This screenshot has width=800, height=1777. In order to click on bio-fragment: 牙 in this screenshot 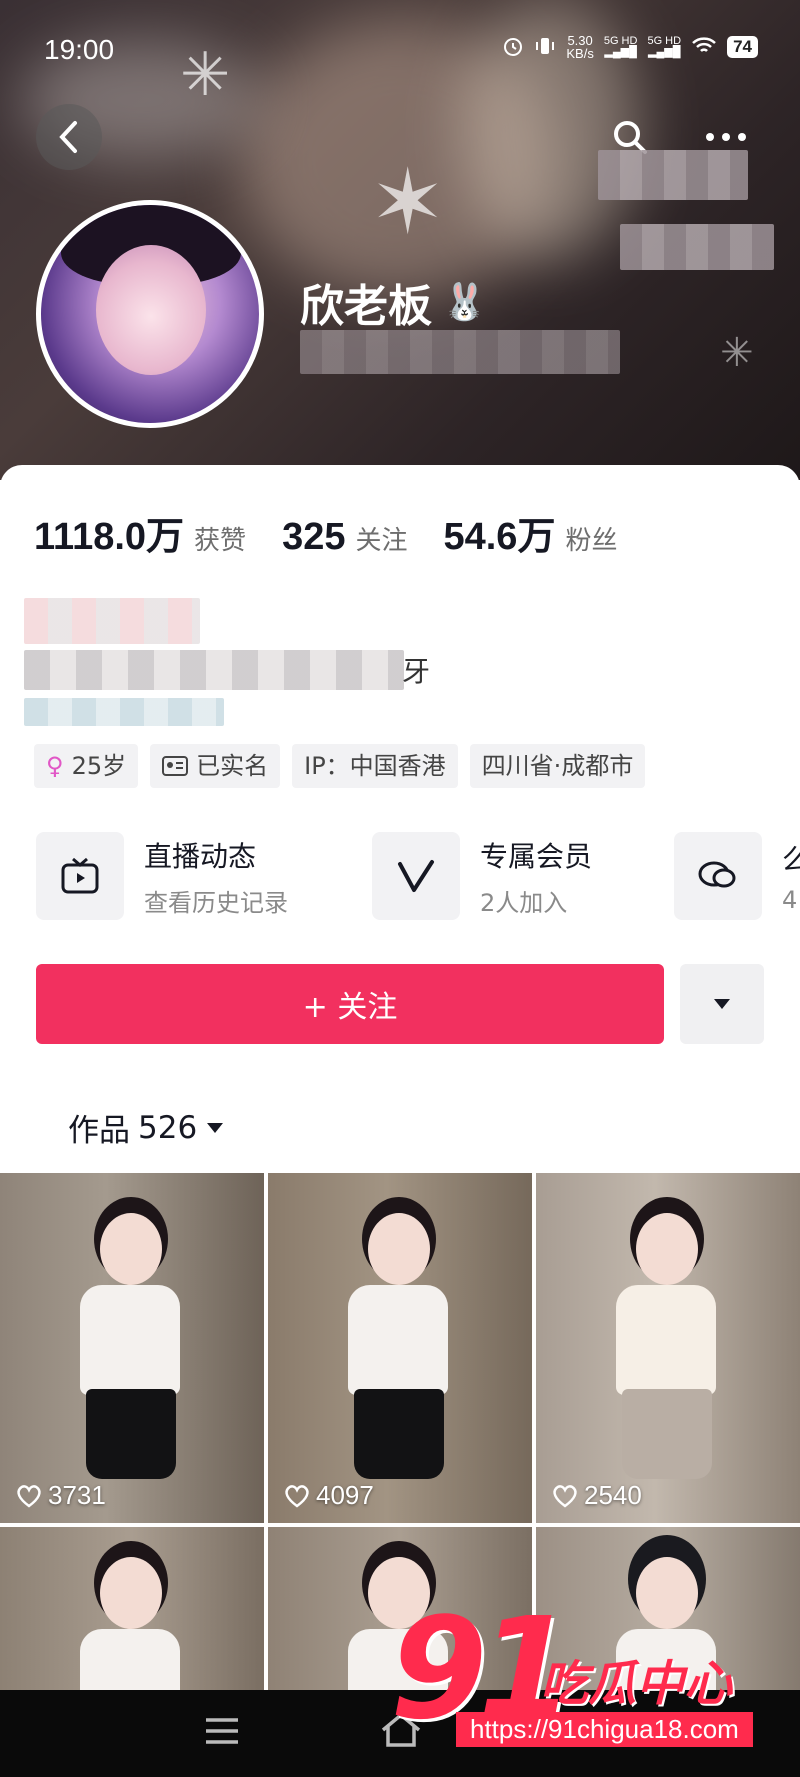, I will do `click(416, 671)`.